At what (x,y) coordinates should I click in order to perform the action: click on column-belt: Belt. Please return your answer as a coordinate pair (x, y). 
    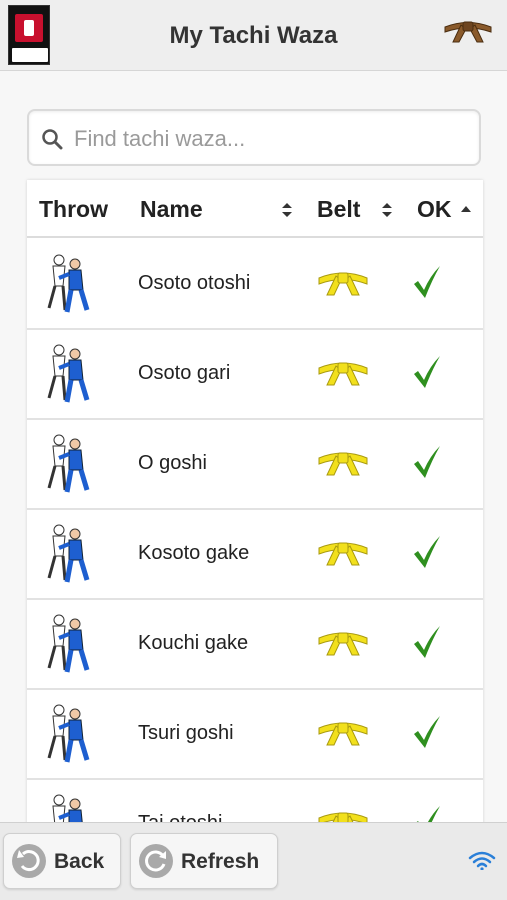
    Looking at the image, I should click on (338, 209).